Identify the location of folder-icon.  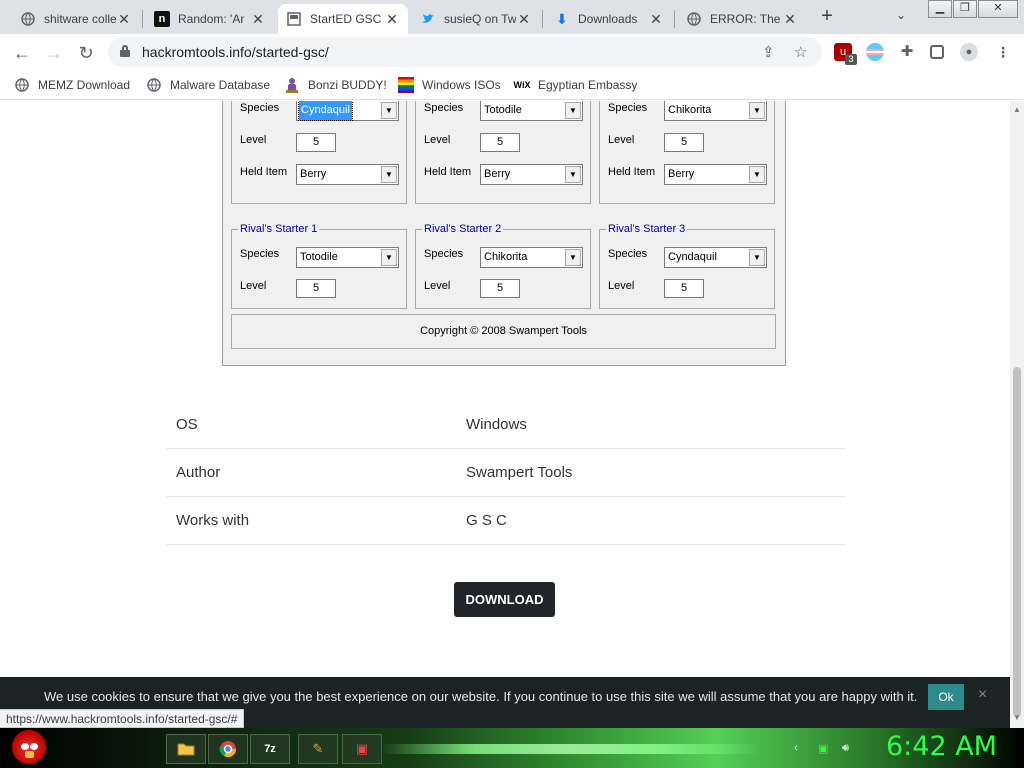
(186, 749).